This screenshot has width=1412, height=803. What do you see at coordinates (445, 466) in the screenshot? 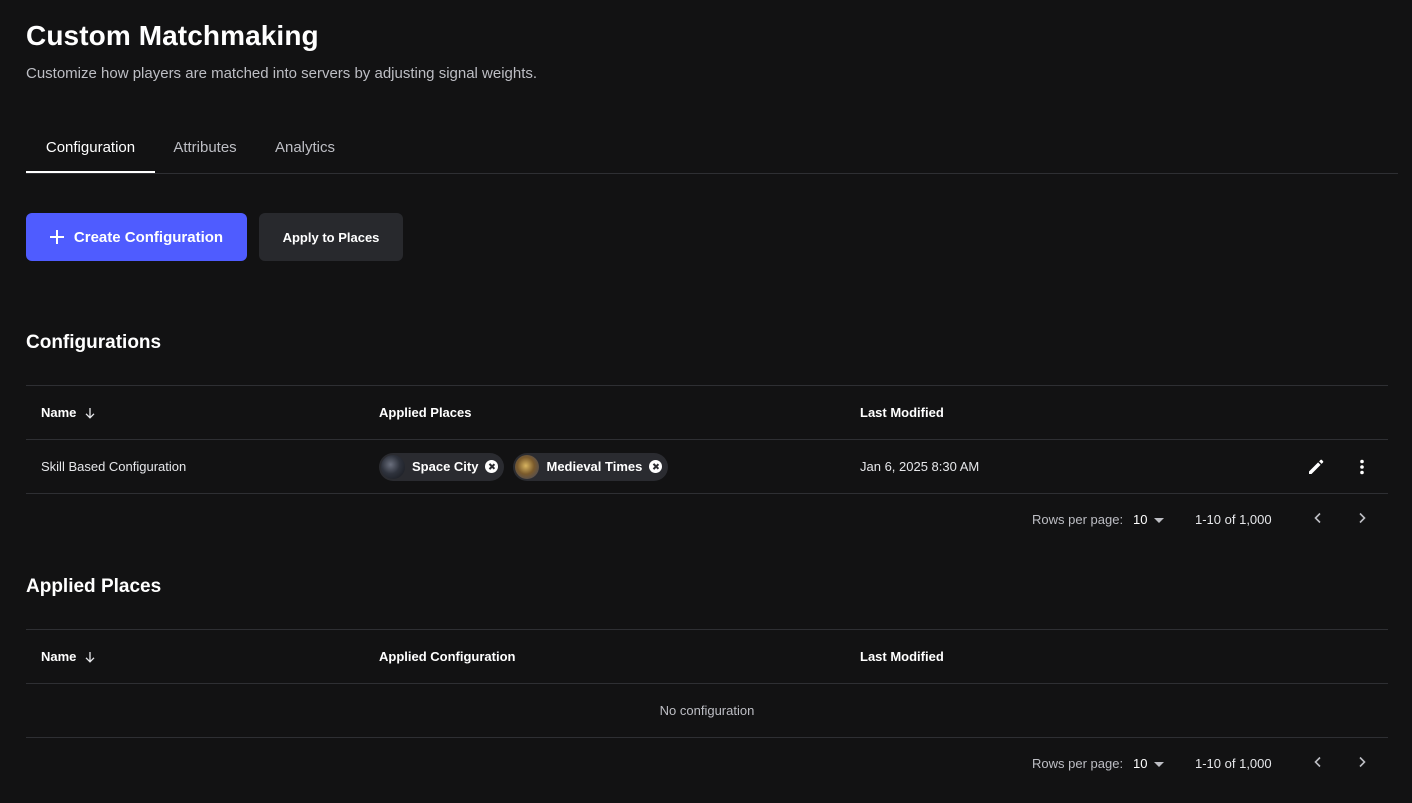
I see `place-chip-label: Space City` at bounding box center [445, 466].